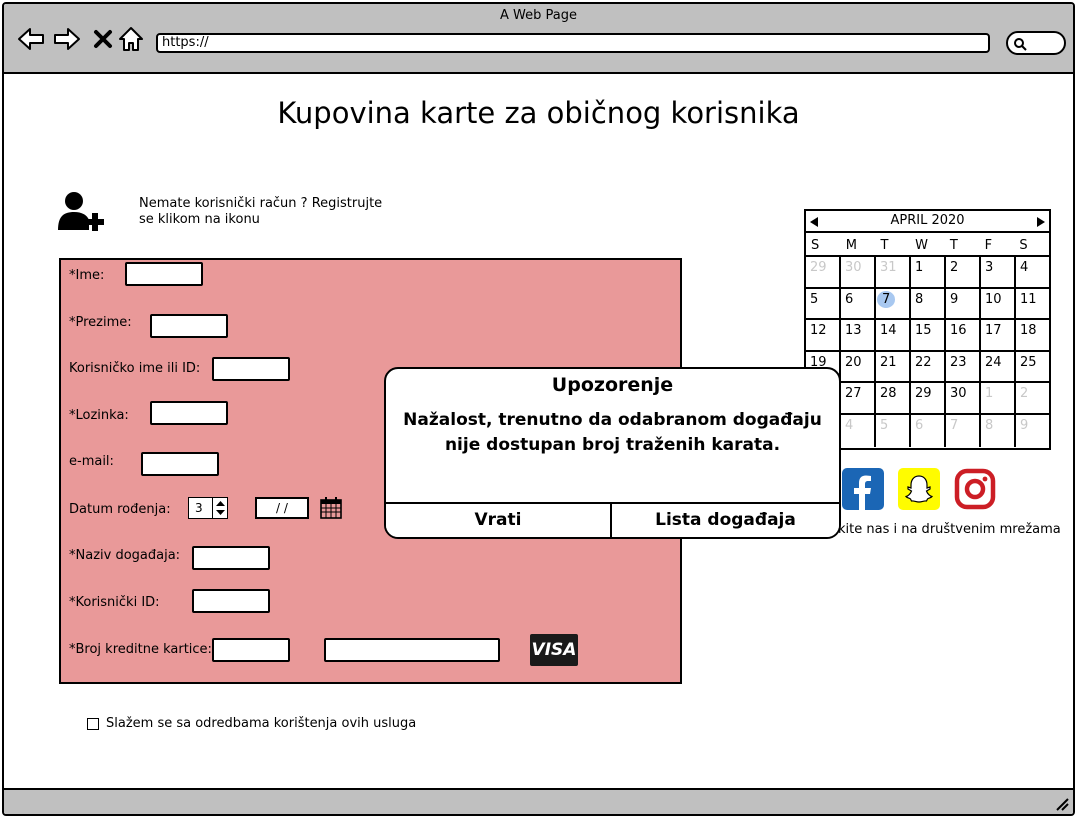 This screenshot has width=1077, height=818. Describe the element at coordinates (208, 508) in the screenshot. I see `datum-stepper: 3` at that location.